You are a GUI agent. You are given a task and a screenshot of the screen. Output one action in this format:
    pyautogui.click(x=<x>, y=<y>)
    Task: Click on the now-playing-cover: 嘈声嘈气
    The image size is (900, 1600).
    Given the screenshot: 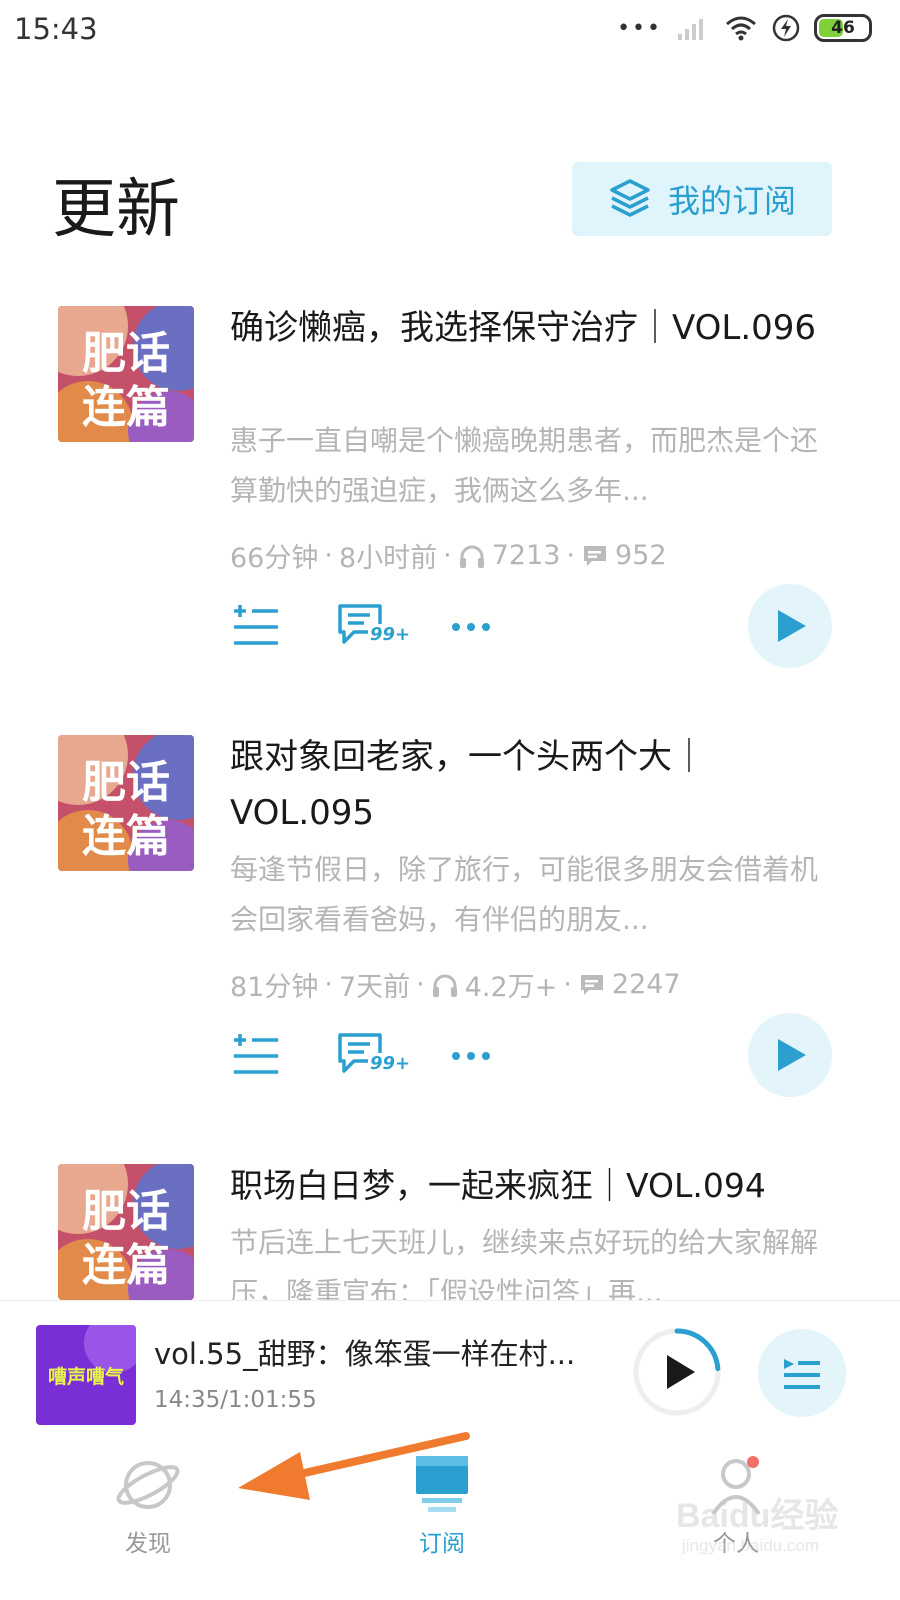 What is the action you would take?
    pyautogui.click(x=86, y=1375)
    